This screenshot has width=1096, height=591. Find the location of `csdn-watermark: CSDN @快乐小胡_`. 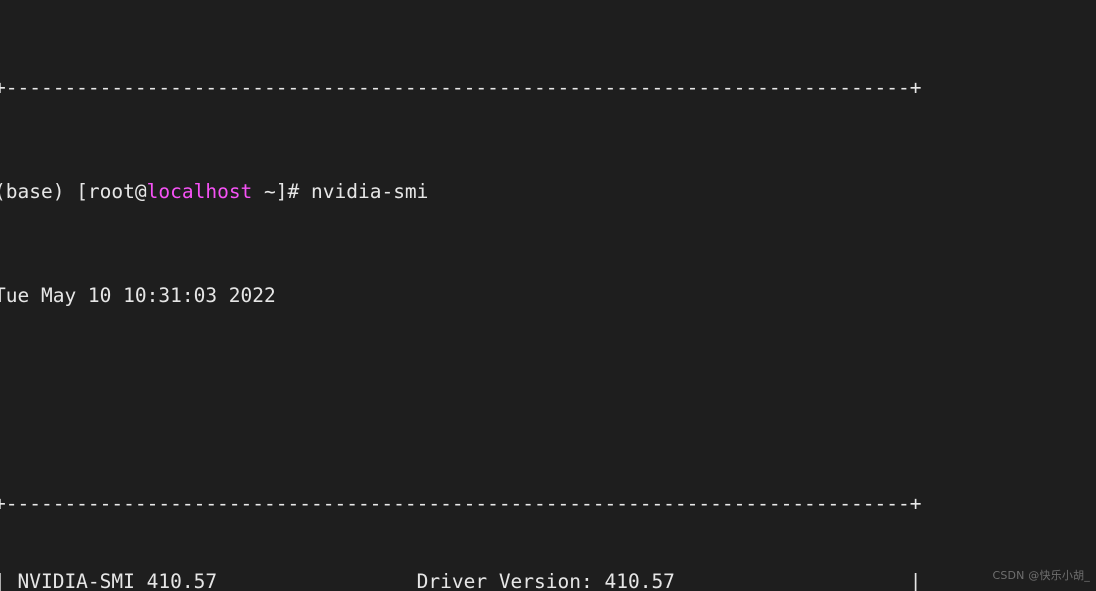

csdn-watermark: CSDN @快乐小胡_ is located at coordinates (1041, 575).